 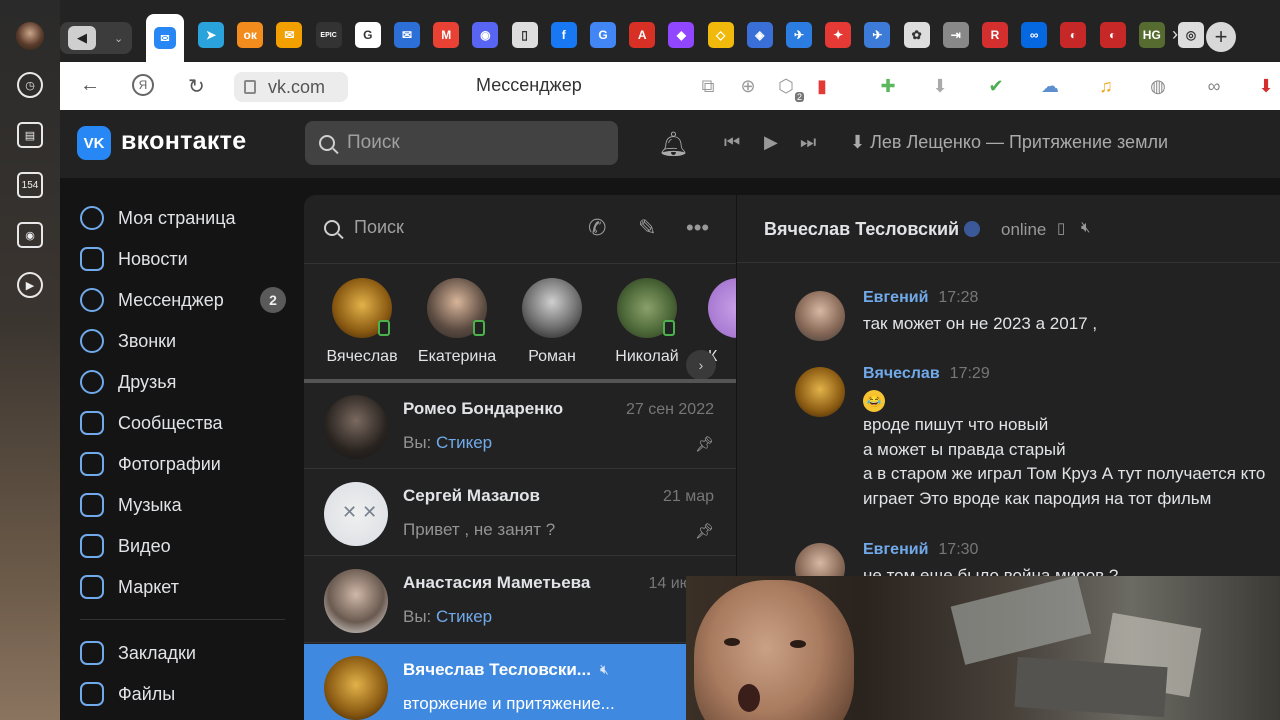 What do you see at coordinates (771, 142) in the screenshot?
I see `play-icon: ▶︎` at bounding box center [771, 142].